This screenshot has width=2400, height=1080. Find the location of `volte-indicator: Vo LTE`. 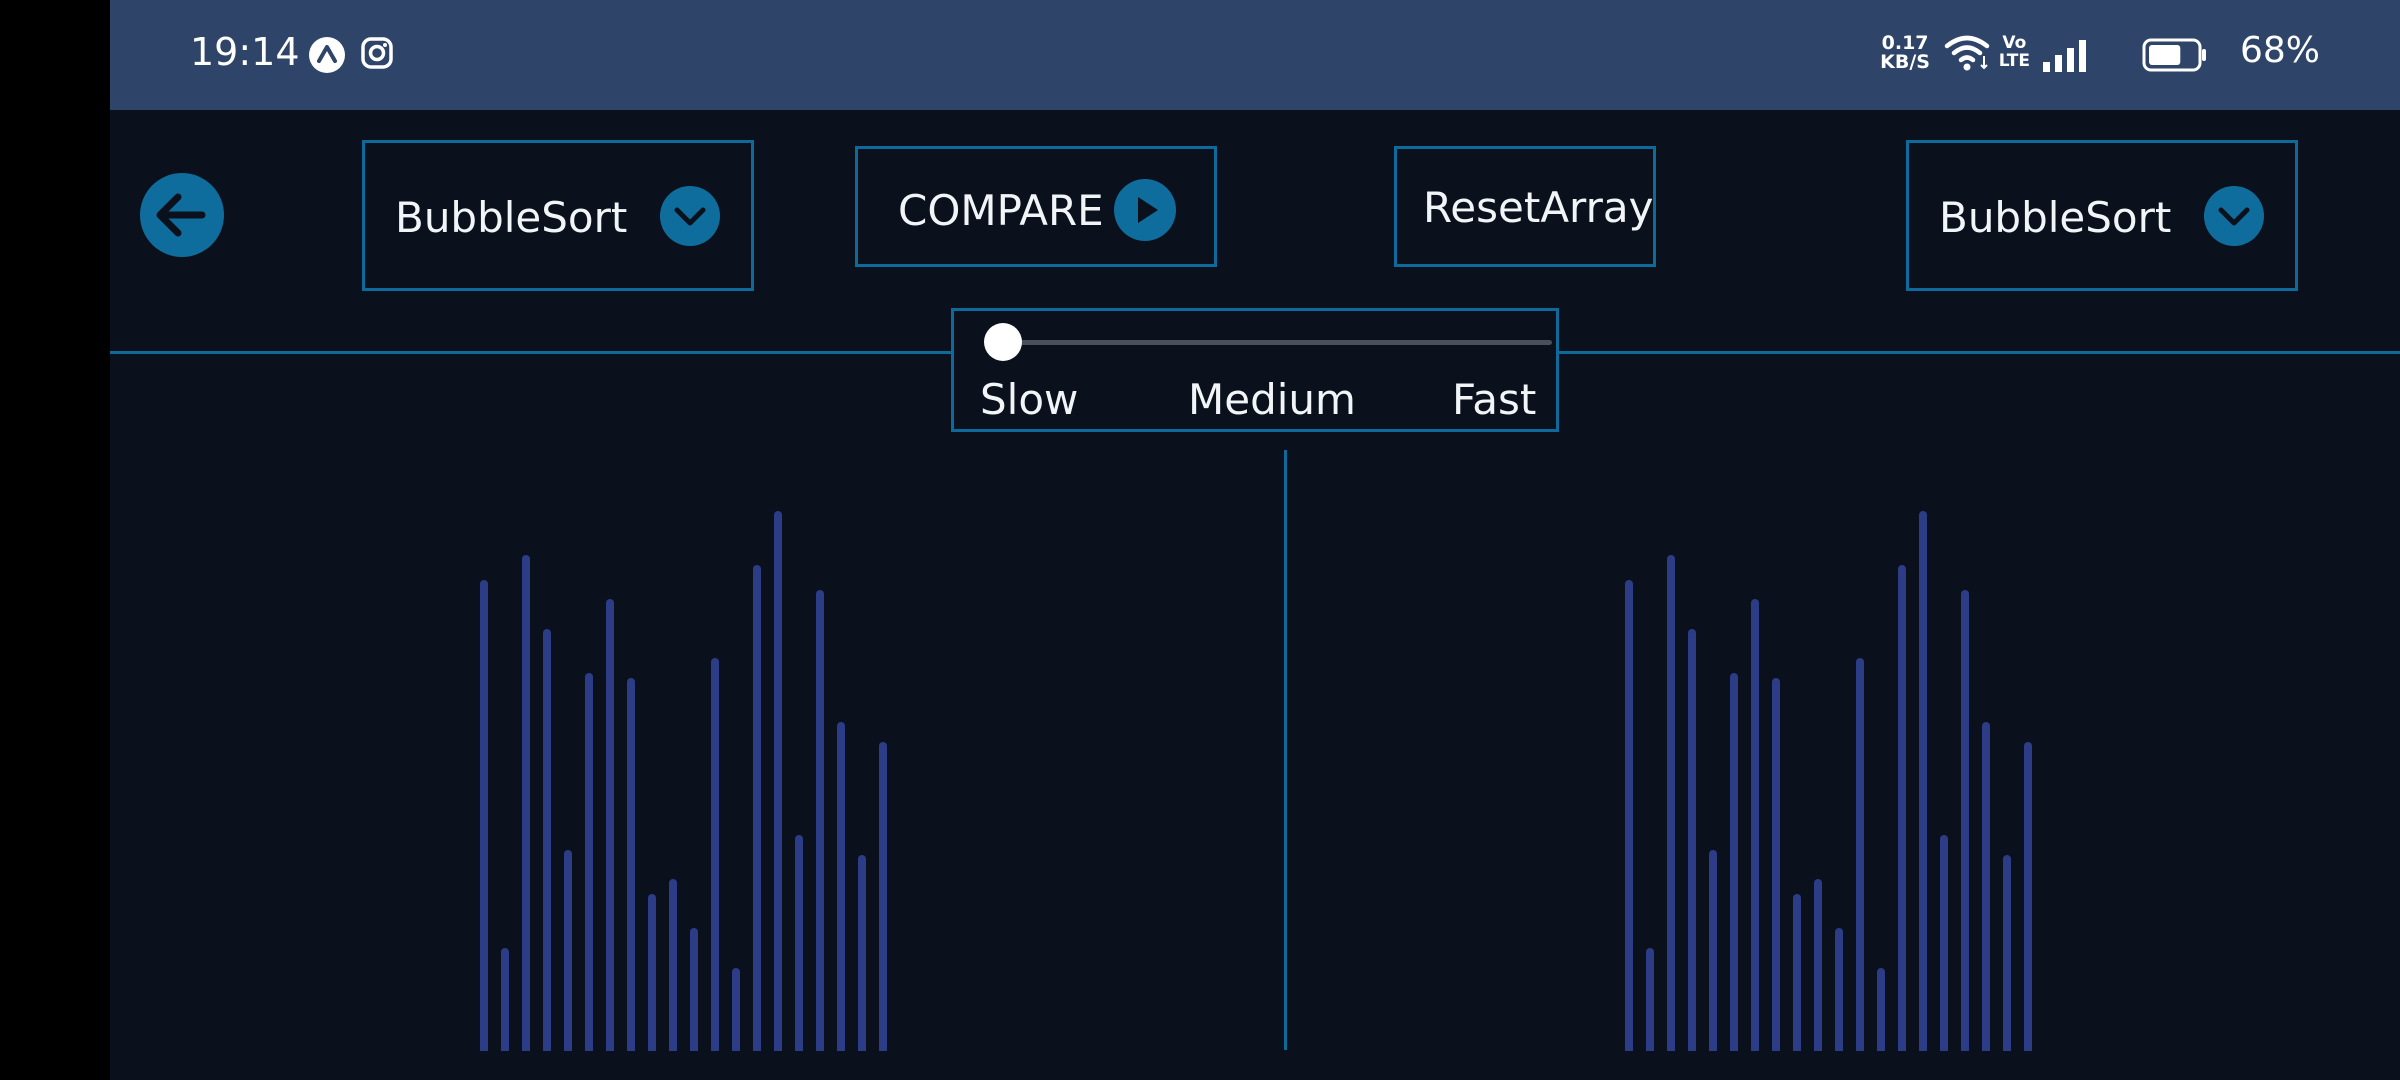

volte-indicator: Vo LTE is located at coordinates (2014, 52).